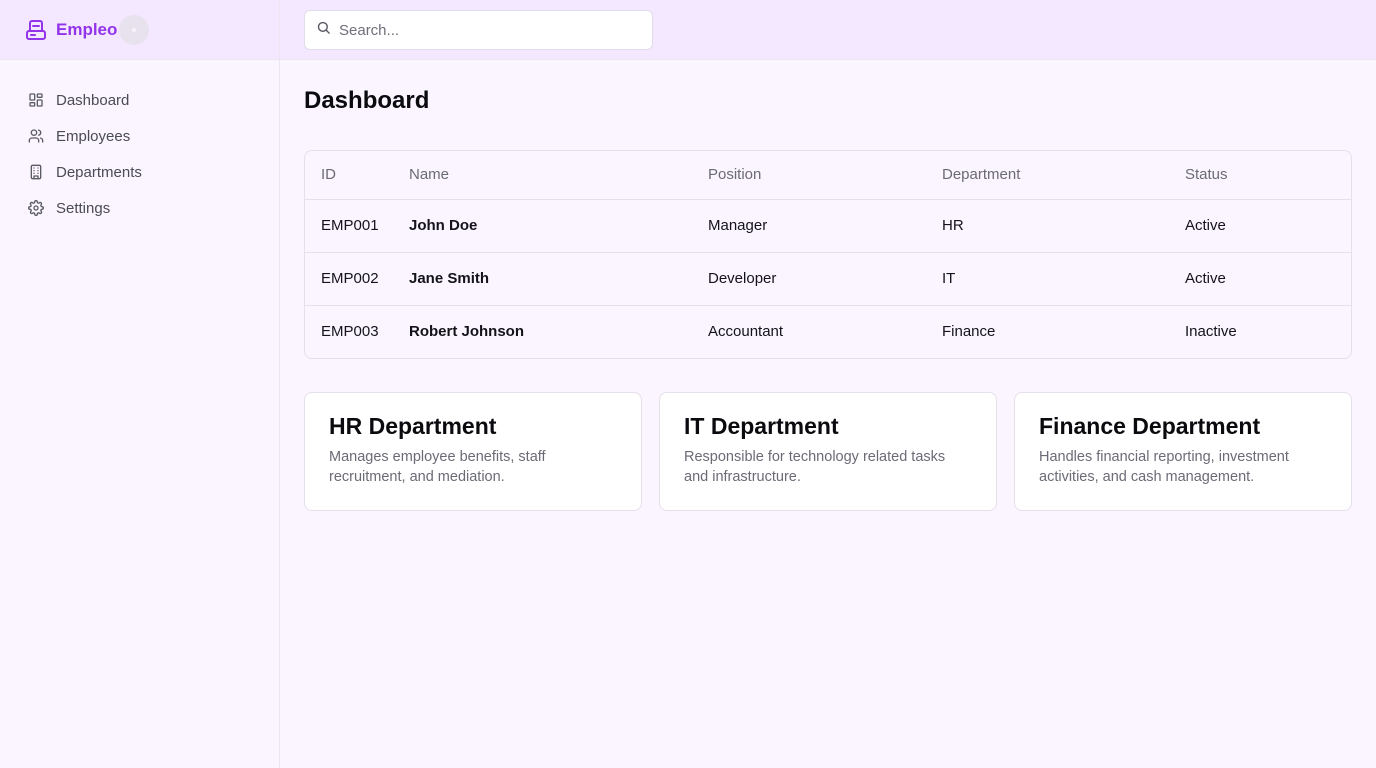 The image size is (1376, 768). I want to click on brand-name: Empleo, so click(87, 29).